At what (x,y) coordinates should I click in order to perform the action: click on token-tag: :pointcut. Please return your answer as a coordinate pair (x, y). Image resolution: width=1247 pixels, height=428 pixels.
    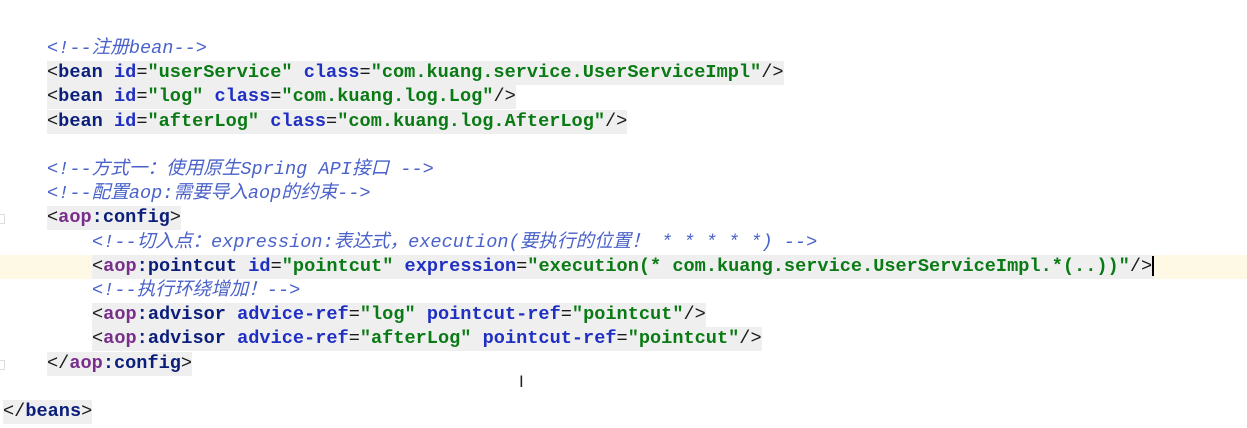
    Looking at the image, I should click on (187, 266).